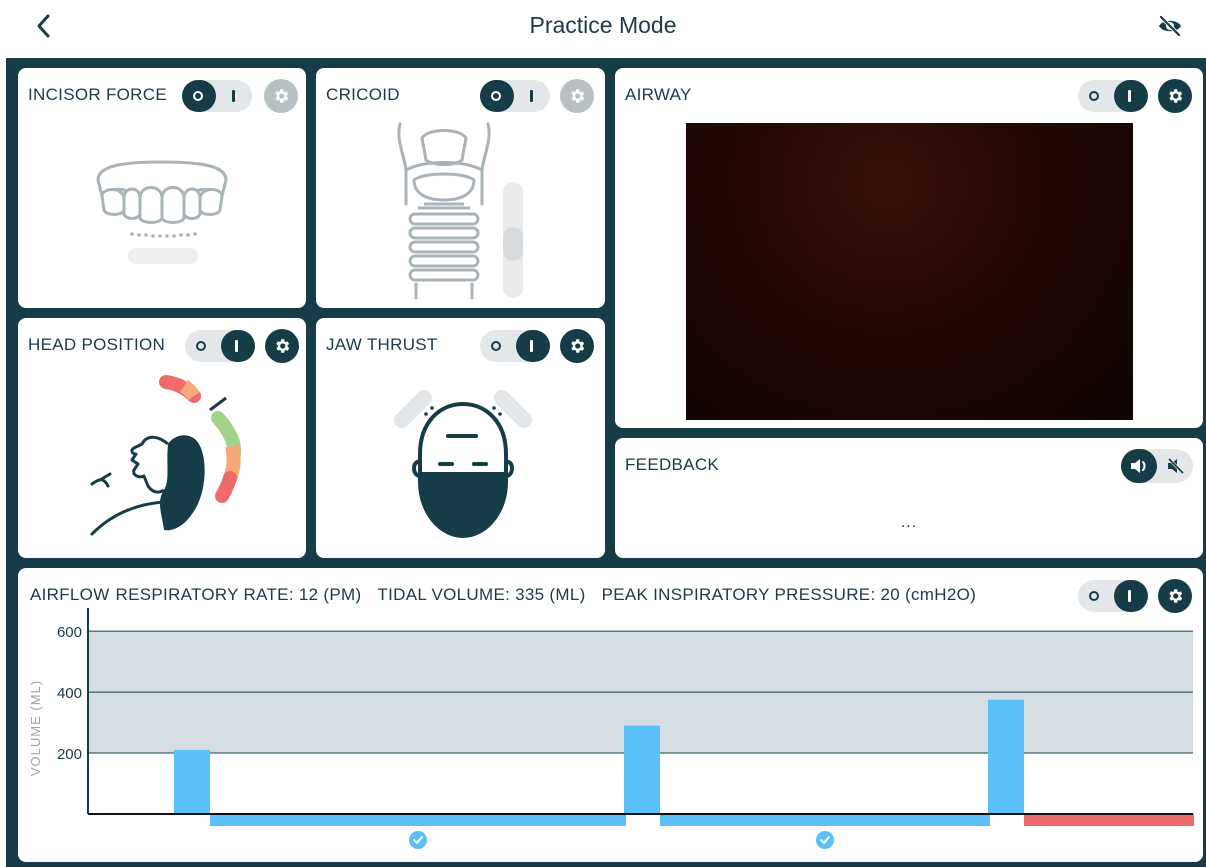 Image resolution: width=1206 pixels, height=867 pixels. I want to click on incisor-force-panel: INCISOR FORCE, so click(162, 188).